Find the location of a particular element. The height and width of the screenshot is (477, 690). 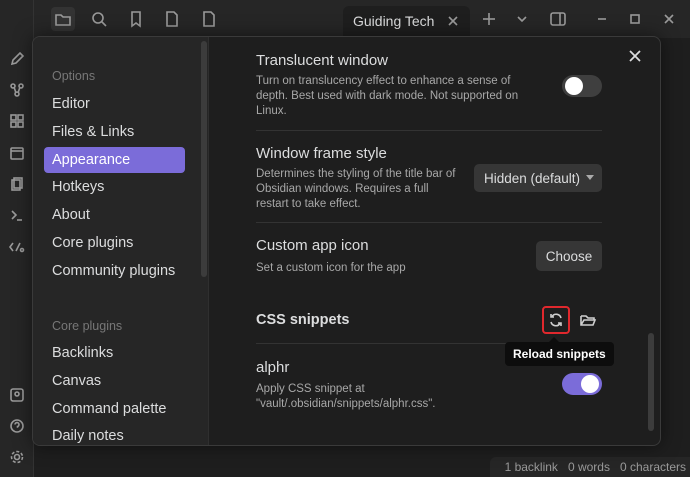

top-bar: Guiding Tech is located at coordinates (345, 19).